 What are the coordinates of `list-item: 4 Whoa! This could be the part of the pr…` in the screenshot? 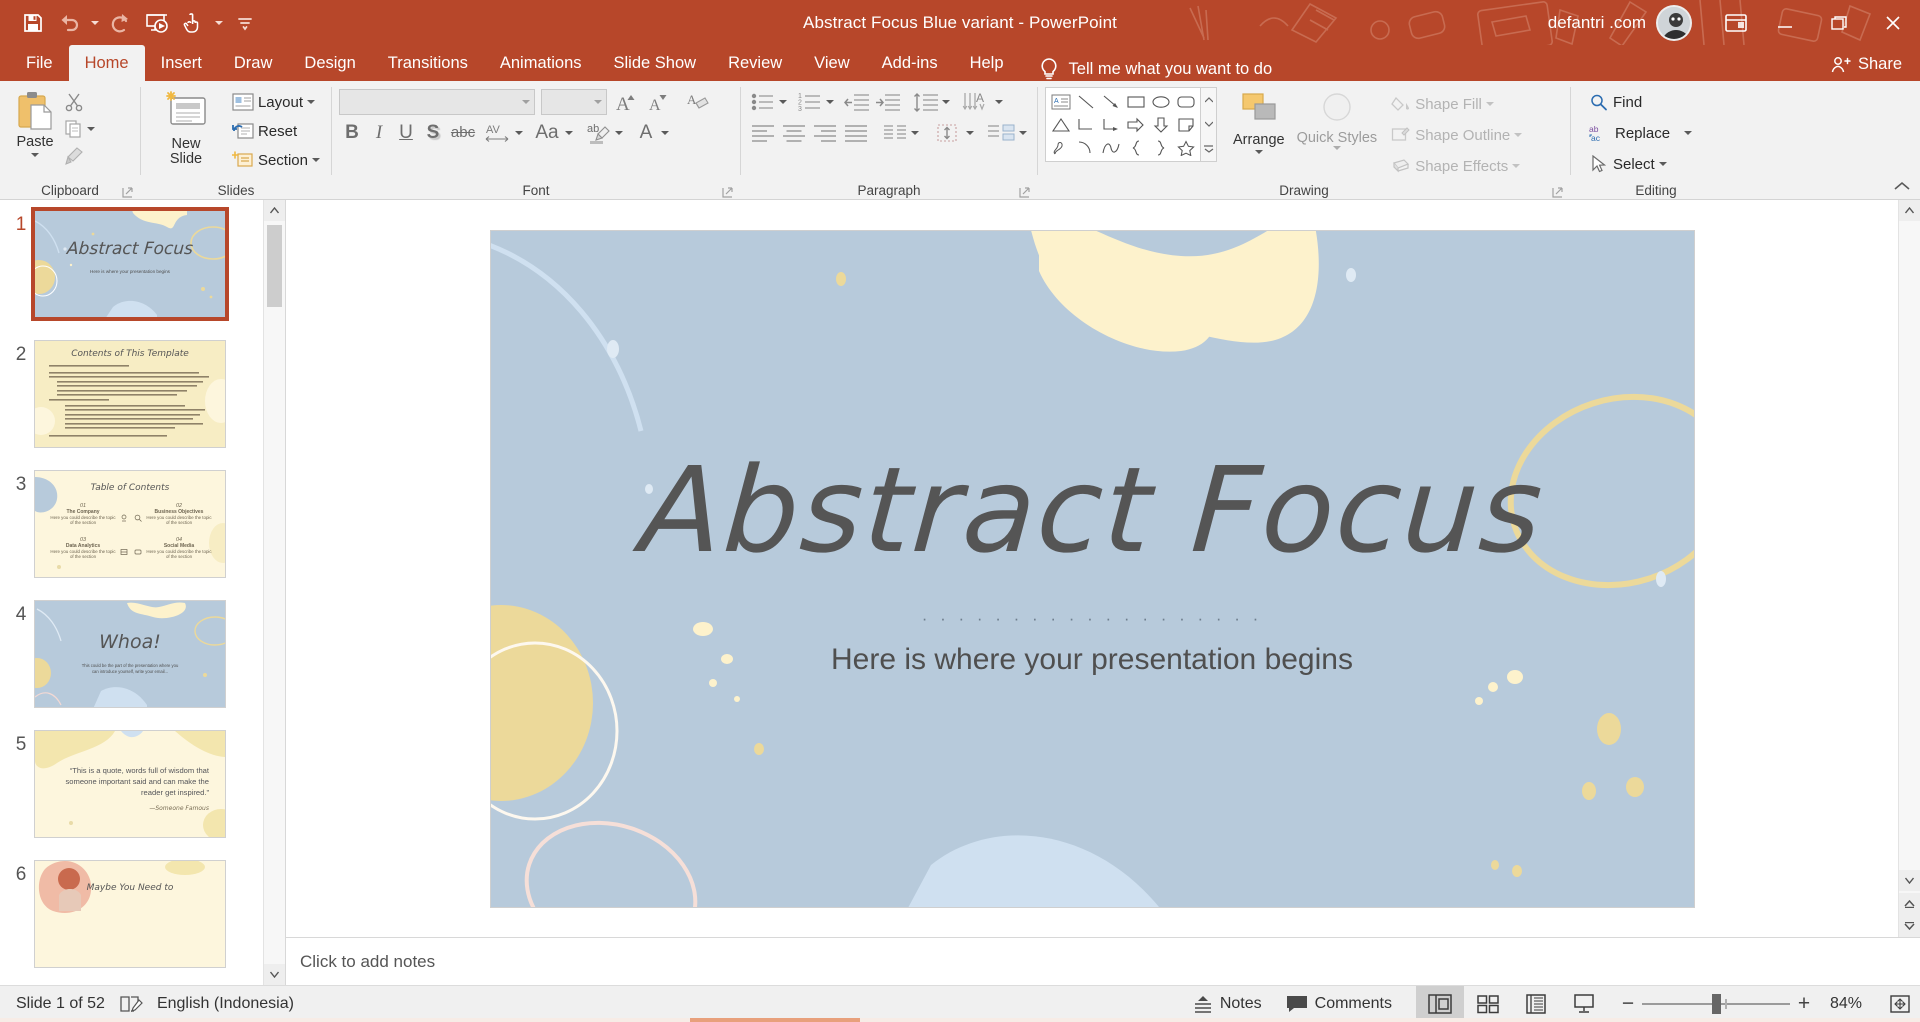 It's located at (131, 654).